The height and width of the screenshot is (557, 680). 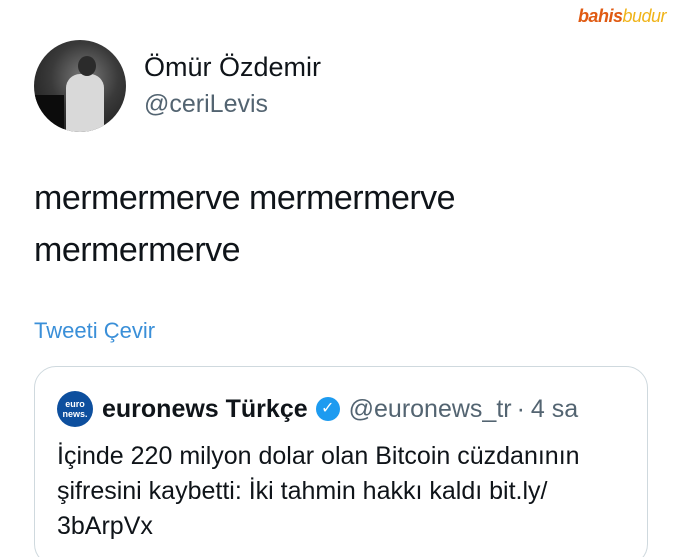 What do you see at coordinates (205, 409) in the screenshot?
I see `quoted-display-name: euronews Türkçe` at bounding box center [205, 409].